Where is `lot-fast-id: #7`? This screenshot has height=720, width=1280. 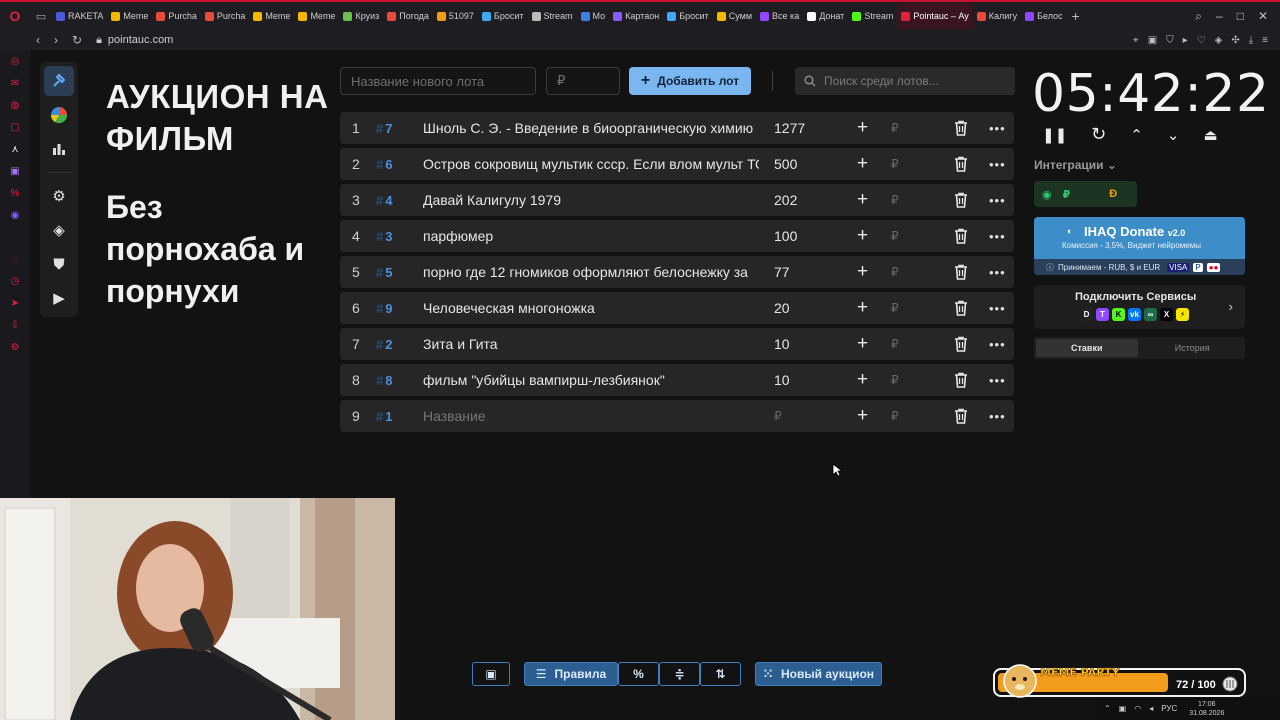
lot-fast-id: #7 is located at coordinates (384, 128).